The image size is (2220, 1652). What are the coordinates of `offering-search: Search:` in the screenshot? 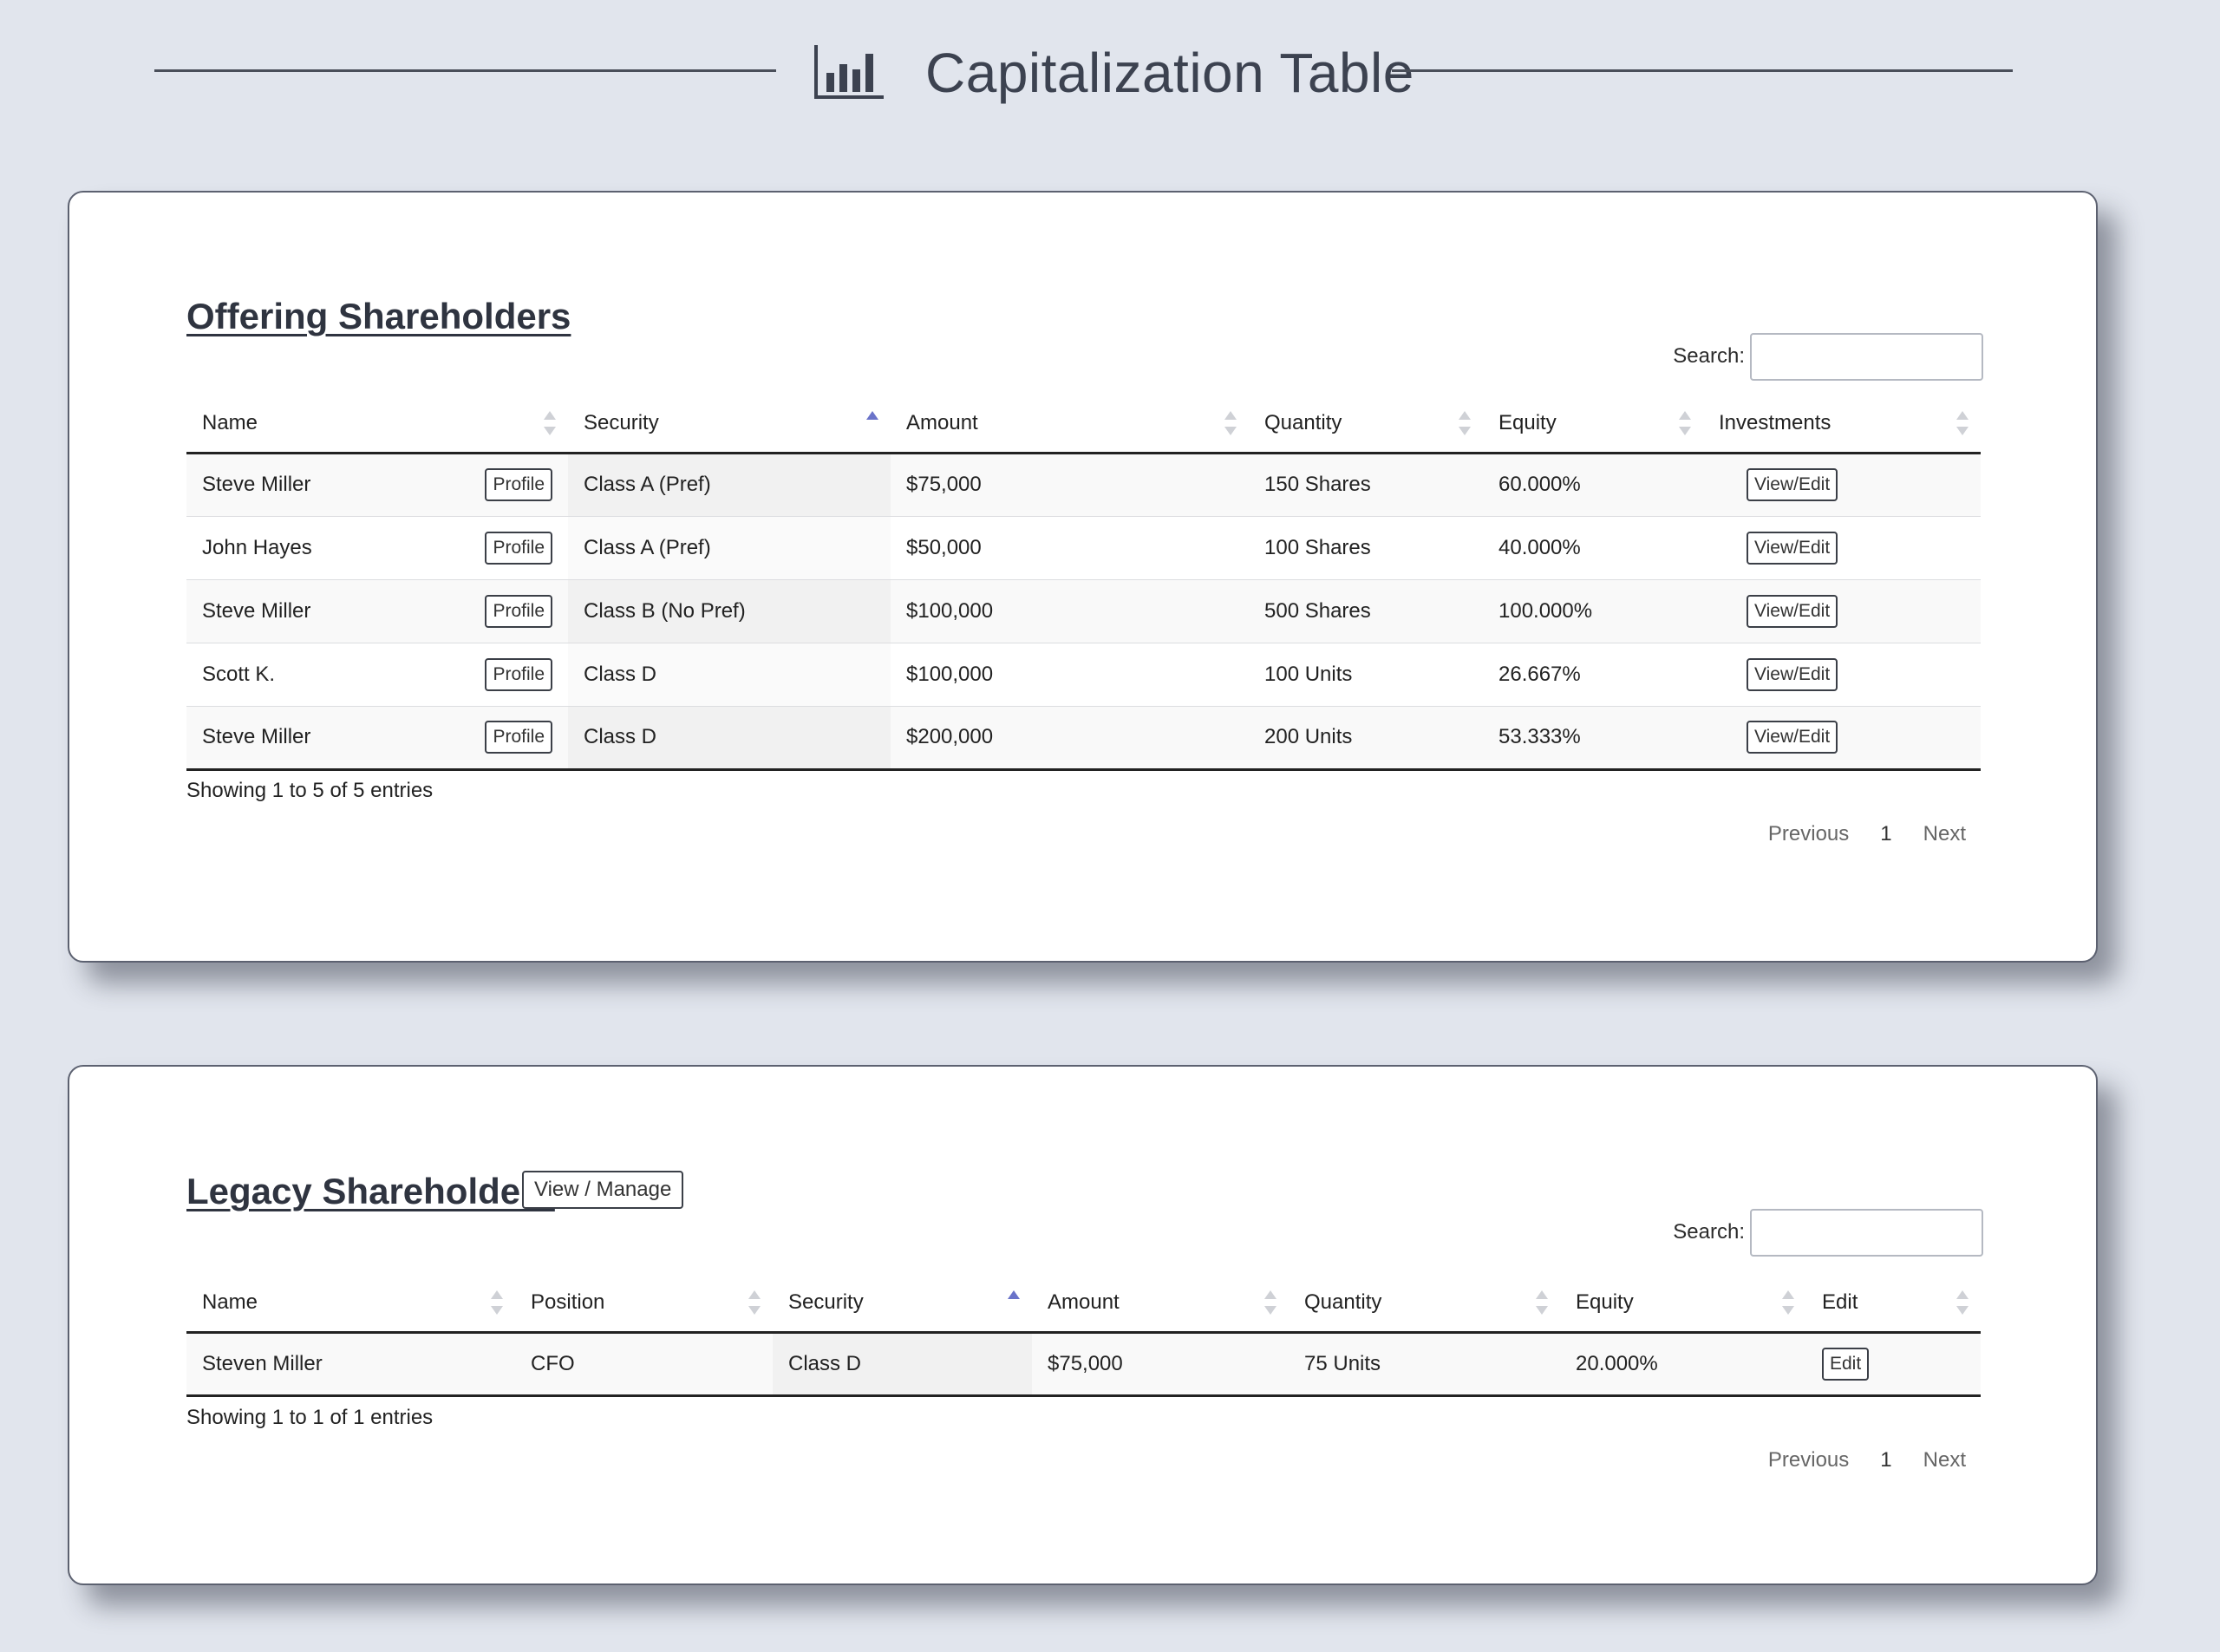 It's located at (1828, 356).